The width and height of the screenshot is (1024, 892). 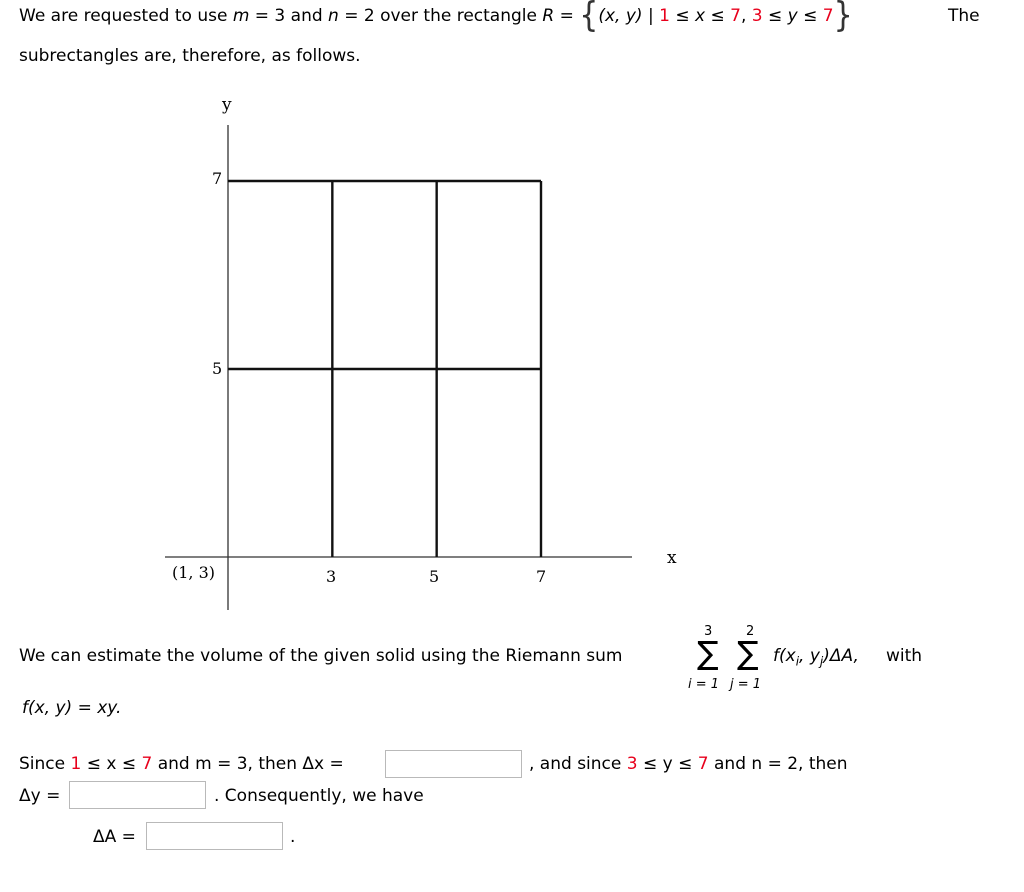 What do you see at coordinates (434, 576) in the screenshot?
I see `x-tick-5: 5` at bounding box center [434, 576].